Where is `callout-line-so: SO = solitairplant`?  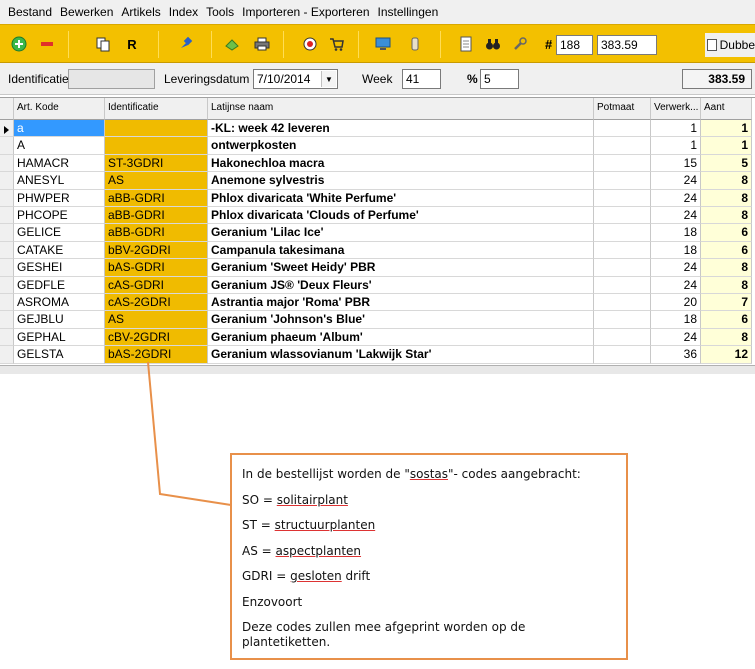
callout-line-so: SO = solitairplant is located at coordinates (295, 499).